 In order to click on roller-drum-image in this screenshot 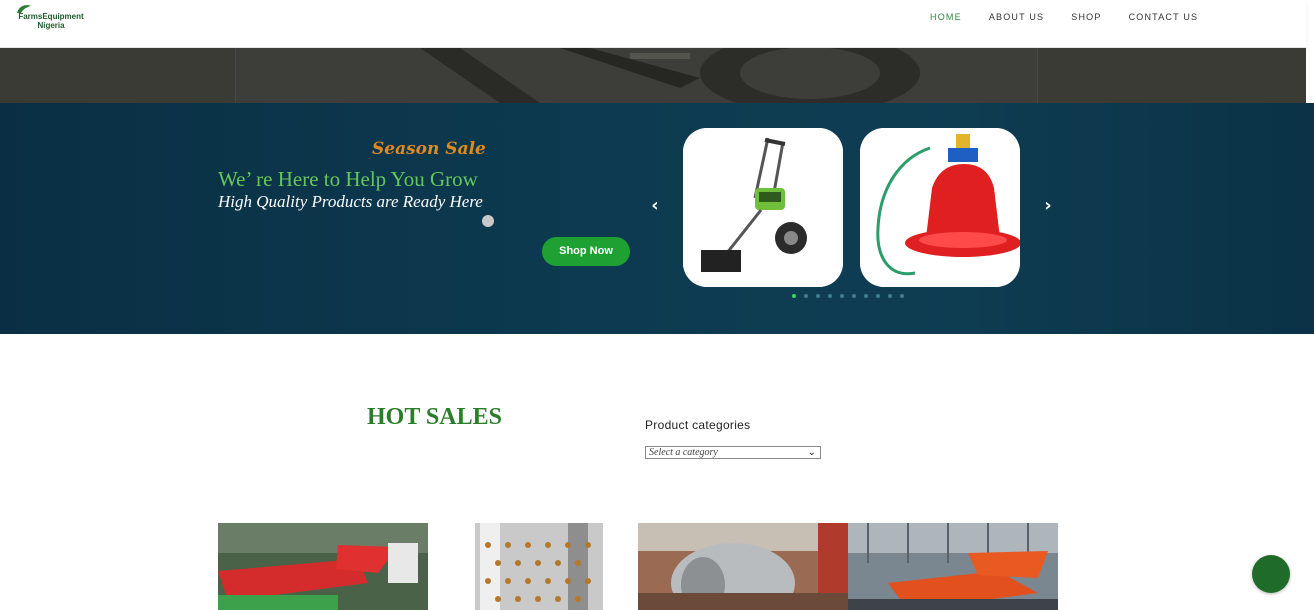, I will do `click(743, 566)`.